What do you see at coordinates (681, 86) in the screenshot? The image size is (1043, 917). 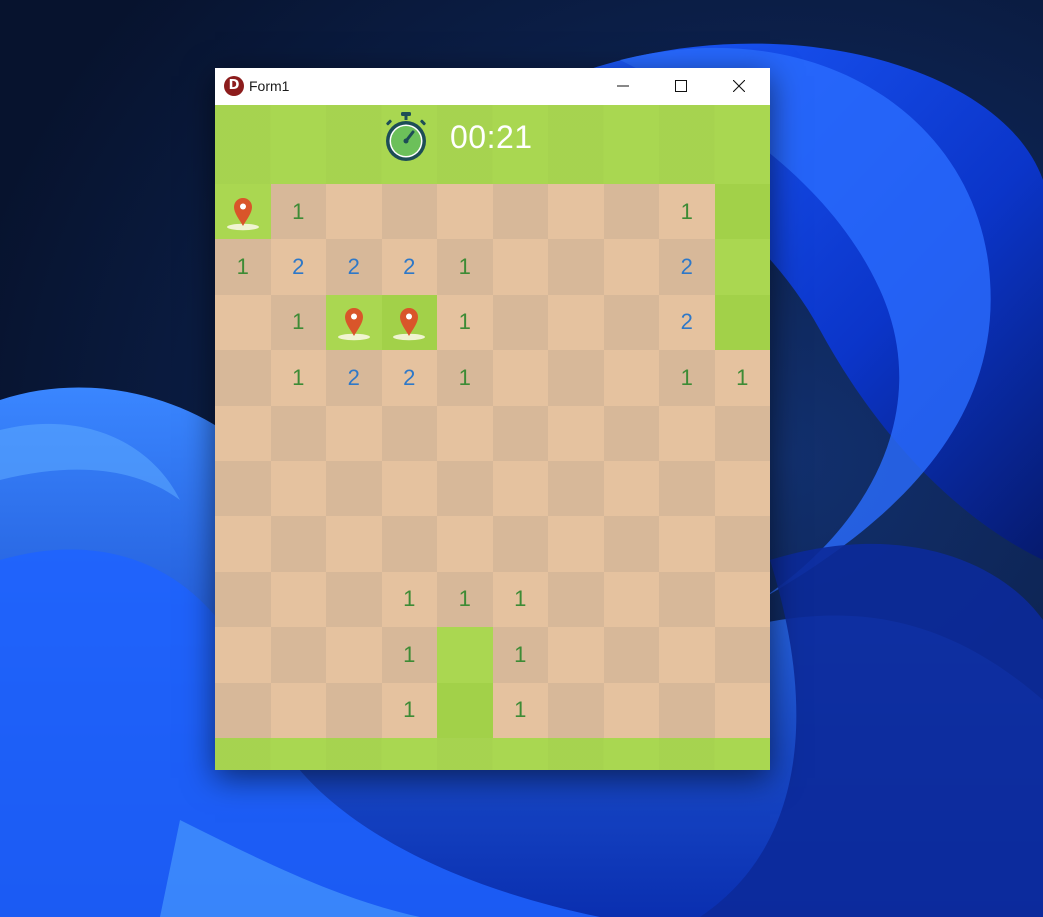 I see `maximize-button` at bounding box center [681, 86].